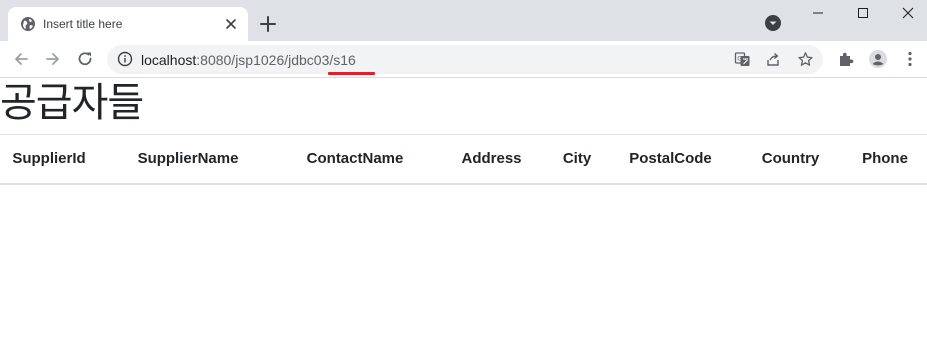 The height and width of the screenshot is (348, 927). Describe the element at coordinates (863, 14) in the screenshot. I see `maximize-icon` at that location.